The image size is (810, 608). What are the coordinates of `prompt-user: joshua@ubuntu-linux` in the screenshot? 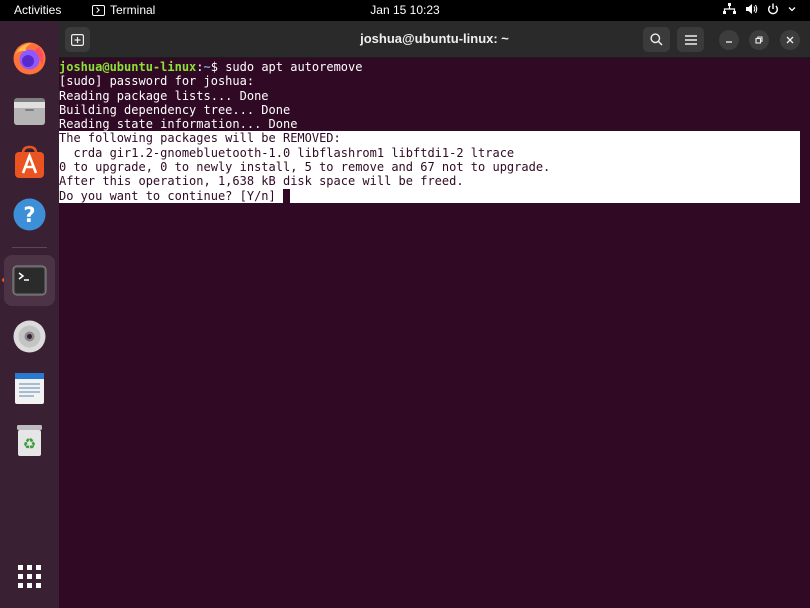 It's located at (128, 67).